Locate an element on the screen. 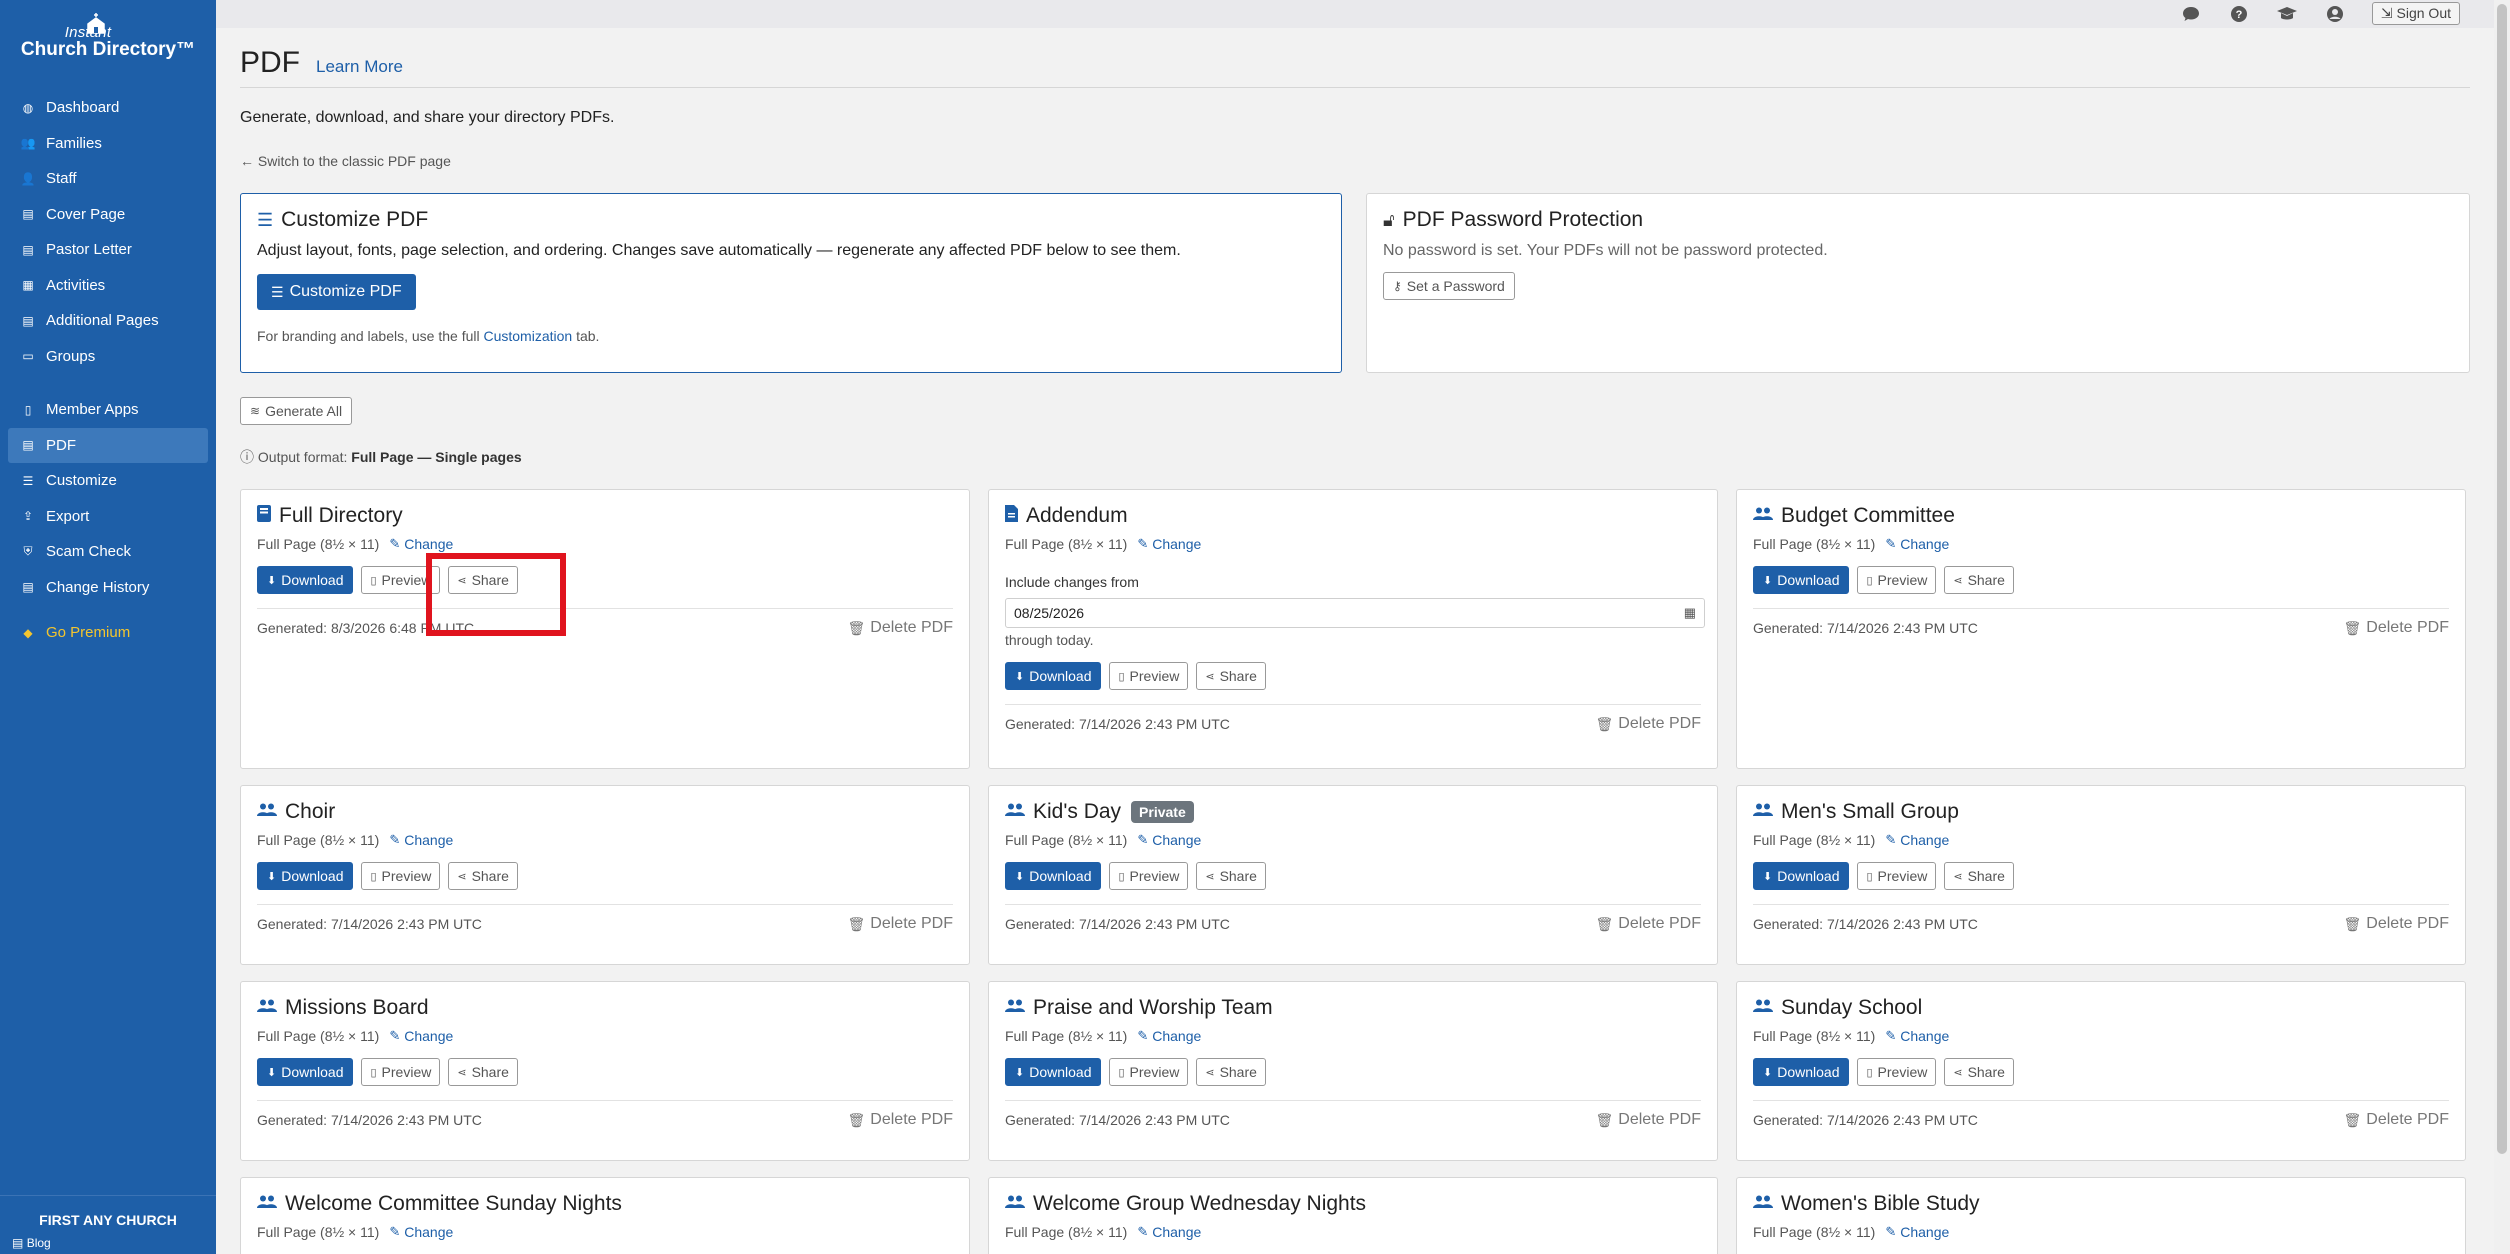 This screenshot has width=2510, height=1254. blog-link: ▤ Blog is located at coordinates (31, 1243).